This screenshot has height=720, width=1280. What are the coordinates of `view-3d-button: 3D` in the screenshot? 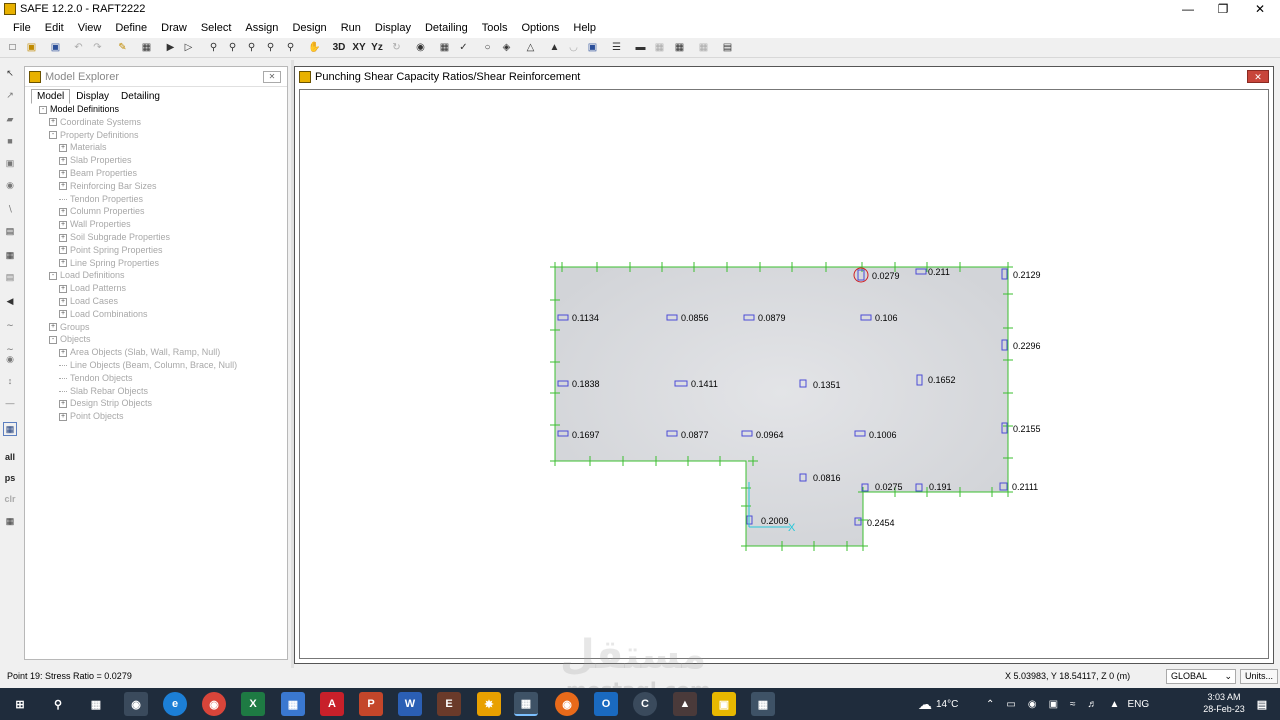 It's located at (339, 47).